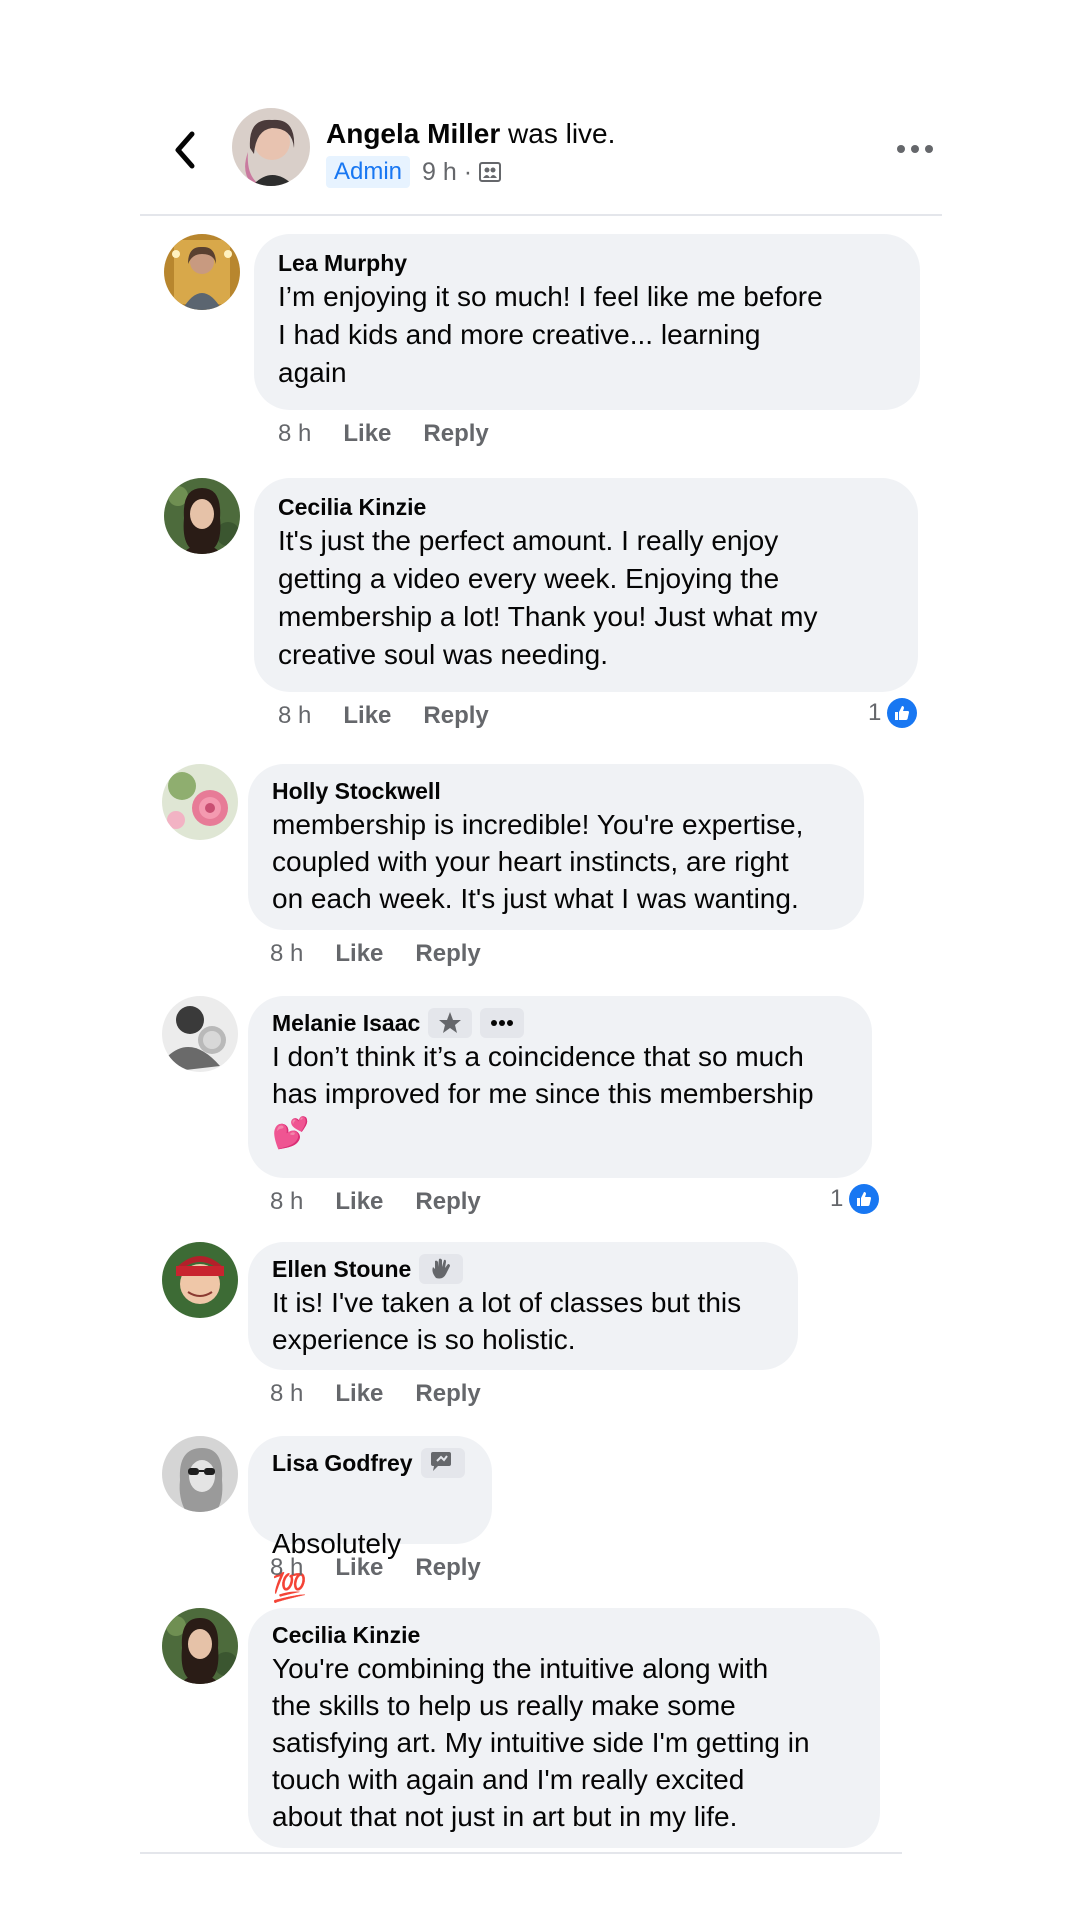 This screenshot has width=1080, height=1920. I want to click on post-time: 9 h ·, so click(447, 172).